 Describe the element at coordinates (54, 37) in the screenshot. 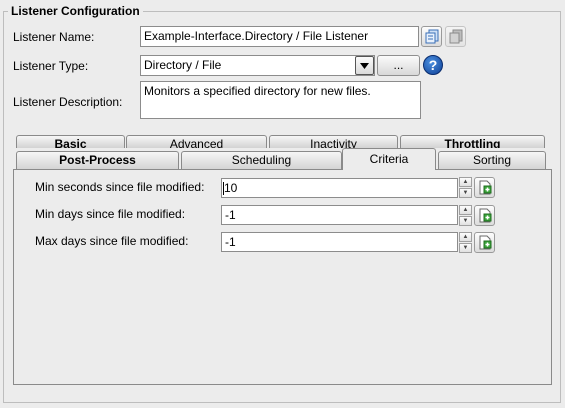

I see `listener-name-label: Listener Name:` at that location.